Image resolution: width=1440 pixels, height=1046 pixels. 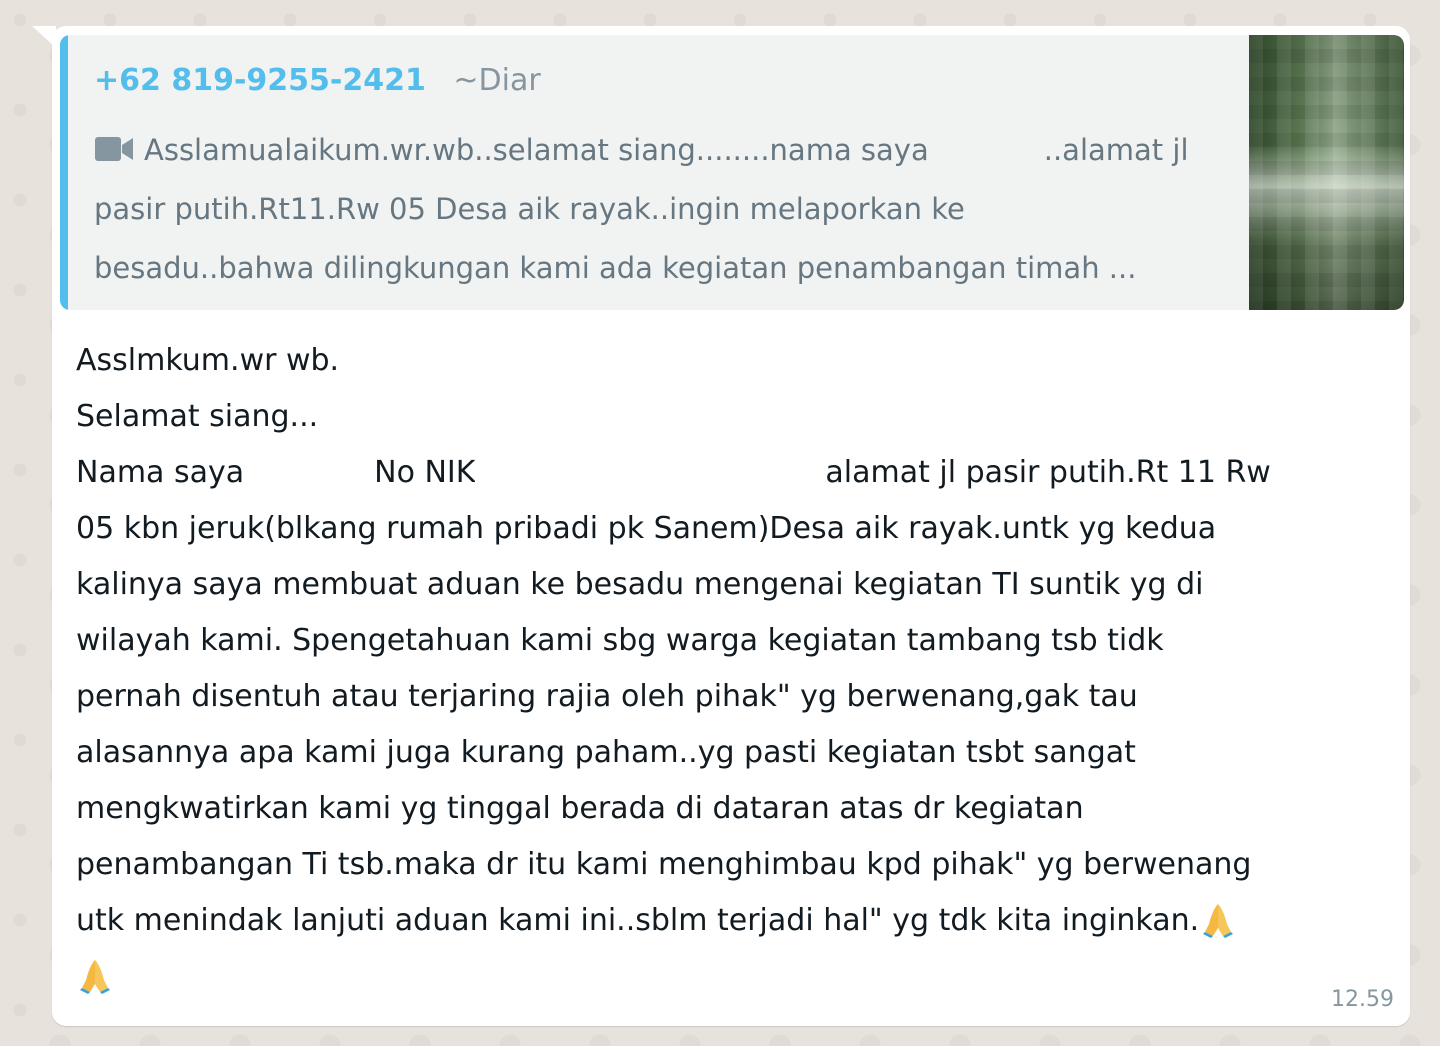 What do you see at coordinates (114, 149) in the screenshot?
I see `video-camera-icon` at bounding box center [114, 149].